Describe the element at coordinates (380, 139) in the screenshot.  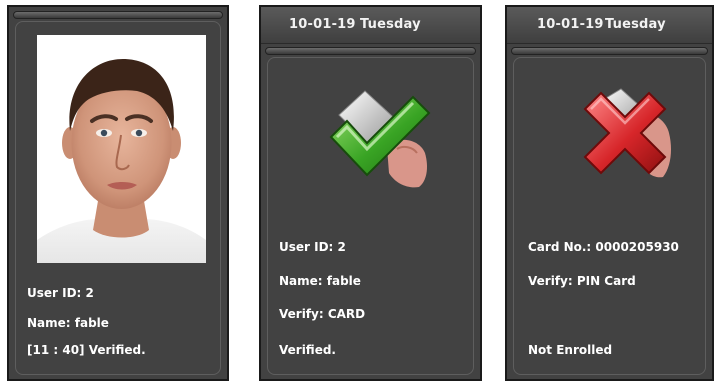
I see `green-check-icon` at that location.